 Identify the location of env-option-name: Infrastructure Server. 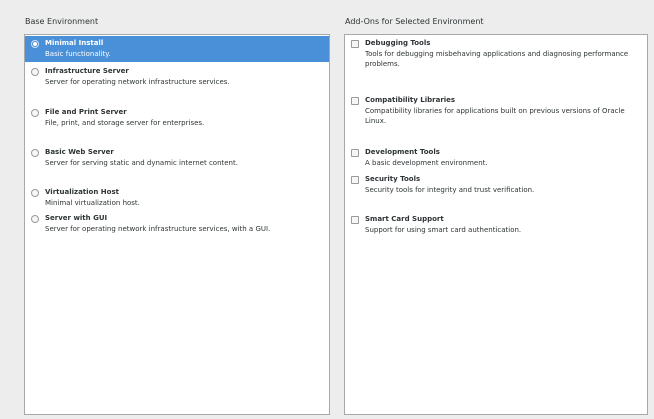
(87, 71).